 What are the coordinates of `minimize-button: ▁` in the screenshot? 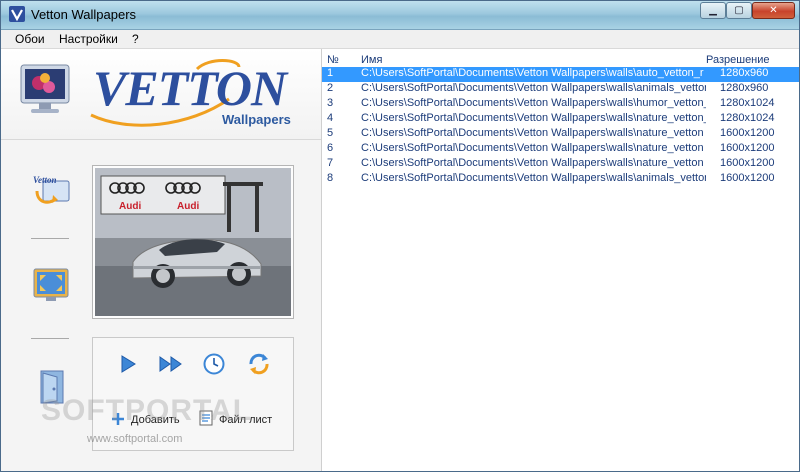 It's located at (713, 10).